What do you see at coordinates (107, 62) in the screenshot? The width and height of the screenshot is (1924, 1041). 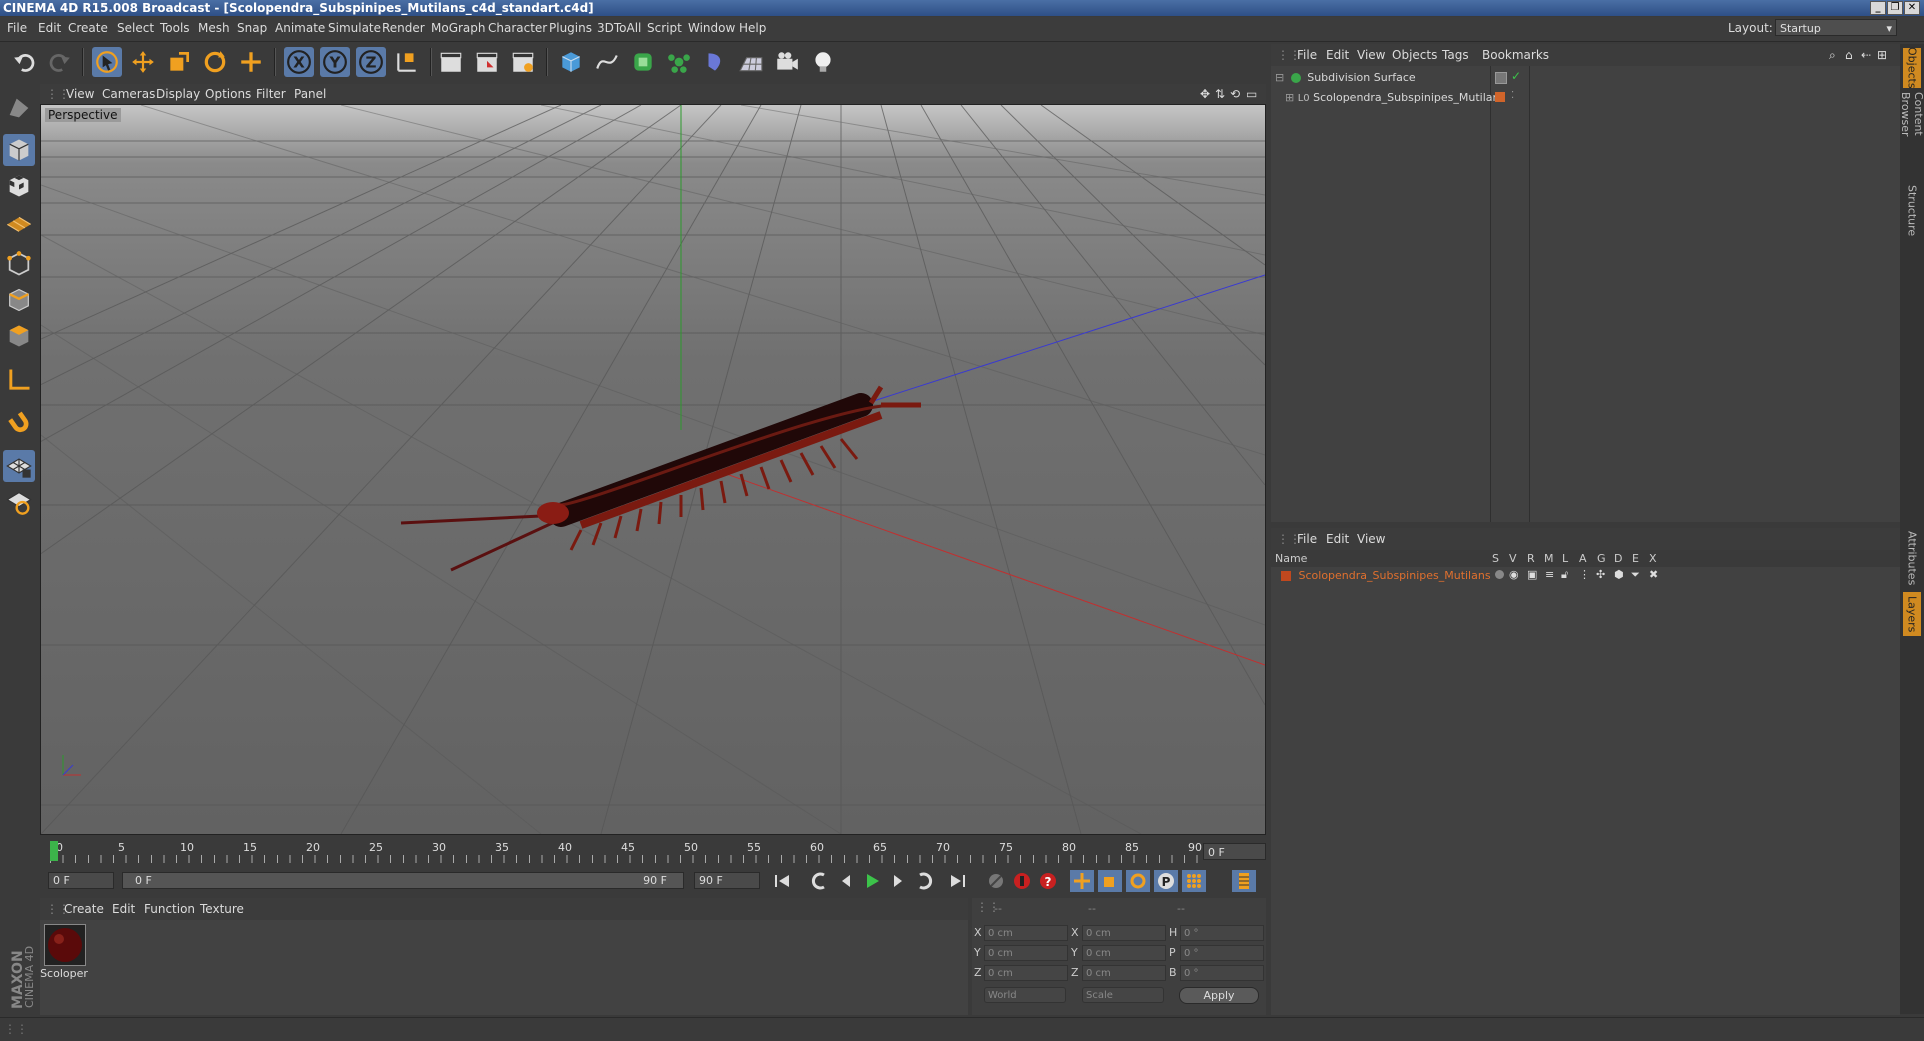 I see `live-selection-button` at bounding box center [107, 62].